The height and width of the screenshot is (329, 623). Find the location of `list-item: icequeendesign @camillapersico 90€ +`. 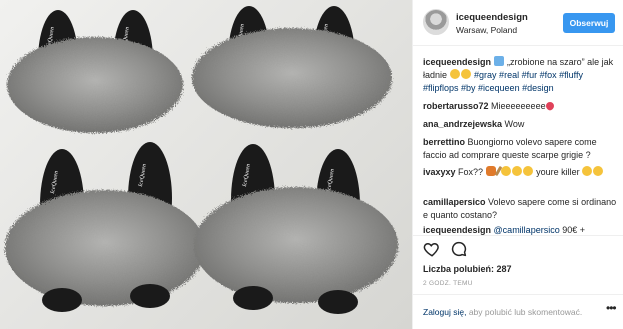

list-item: icequeendesign @camillapersico 90€ + is located at coordinates (521, 229).